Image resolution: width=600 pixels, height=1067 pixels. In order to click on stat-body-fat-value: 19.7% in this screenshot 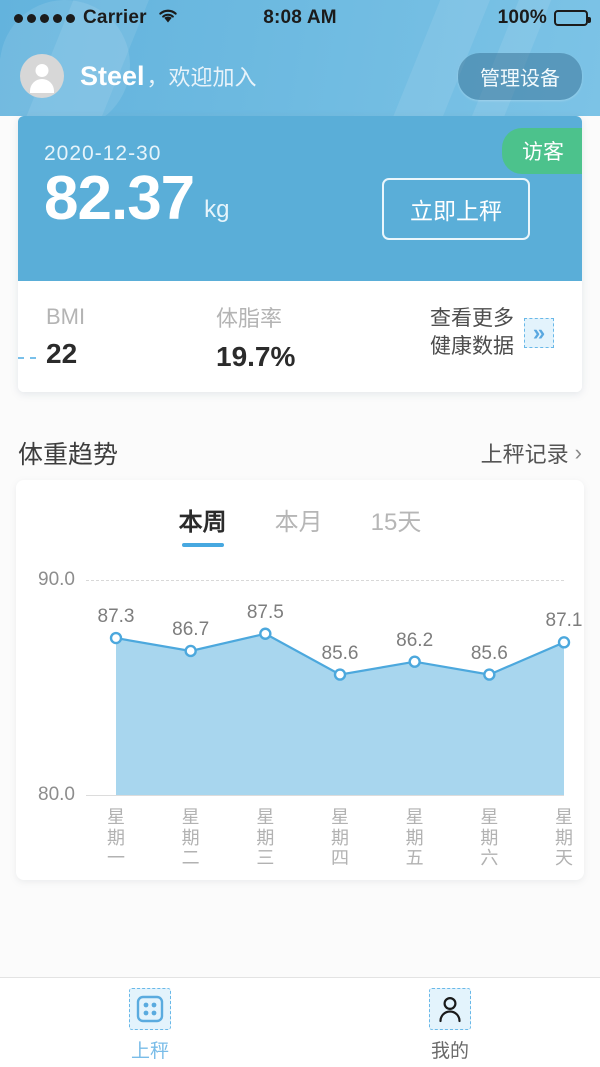, I will do `click(256, 356)`.